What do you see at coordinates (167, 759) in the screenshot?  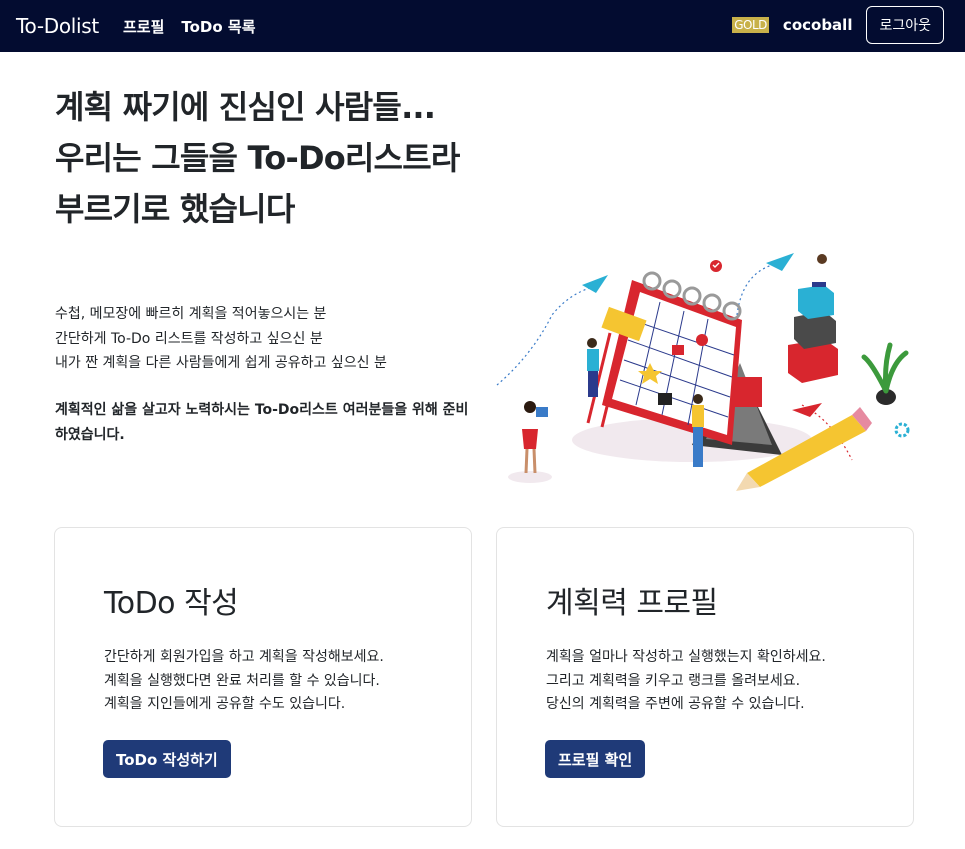 I see `create-todo-button: ToDo 작성하기` at bounding box center [167, 759].